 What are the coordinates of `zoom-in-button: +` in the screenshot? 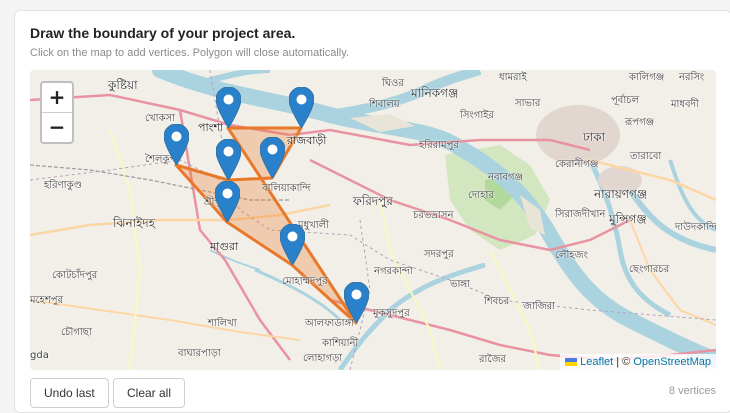 It's located at (57, 98).